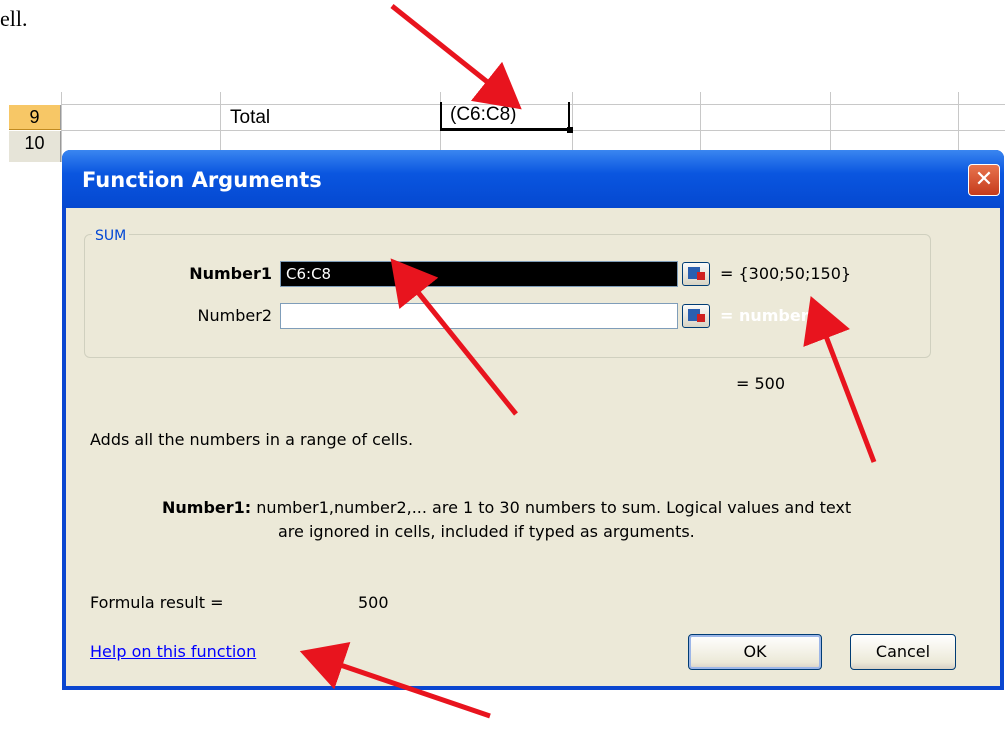 The width and height of the screenshot is (1005, 731). I want to click on number1-label: Number1, so click(230, 273).